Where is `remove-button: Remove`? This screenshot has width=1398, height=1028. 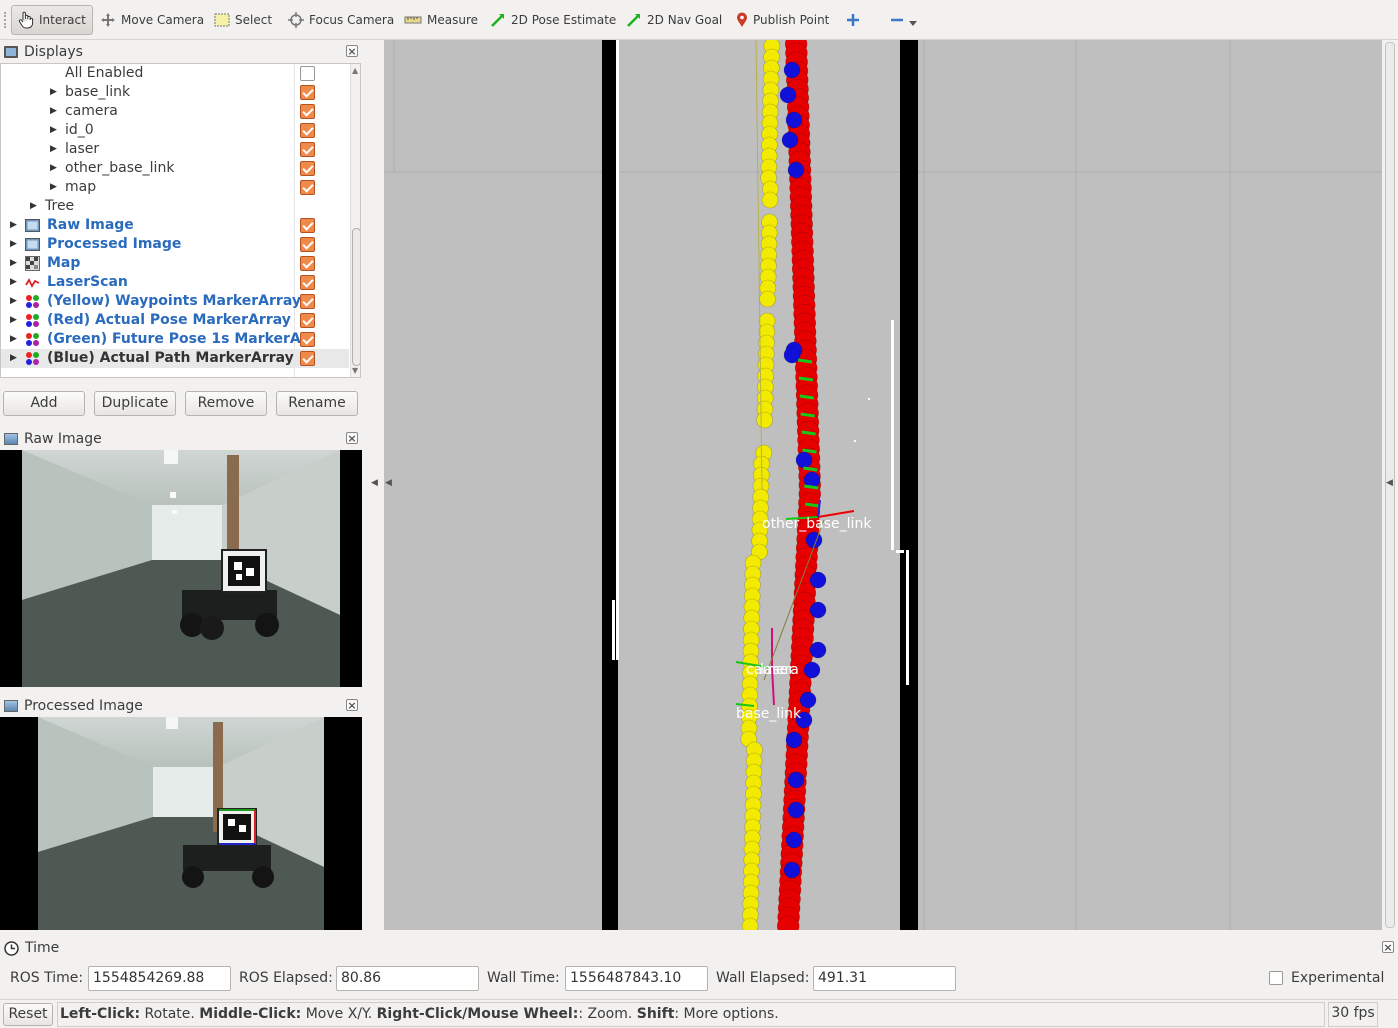
remove-button: Remove is located at coordinates (226, 403).